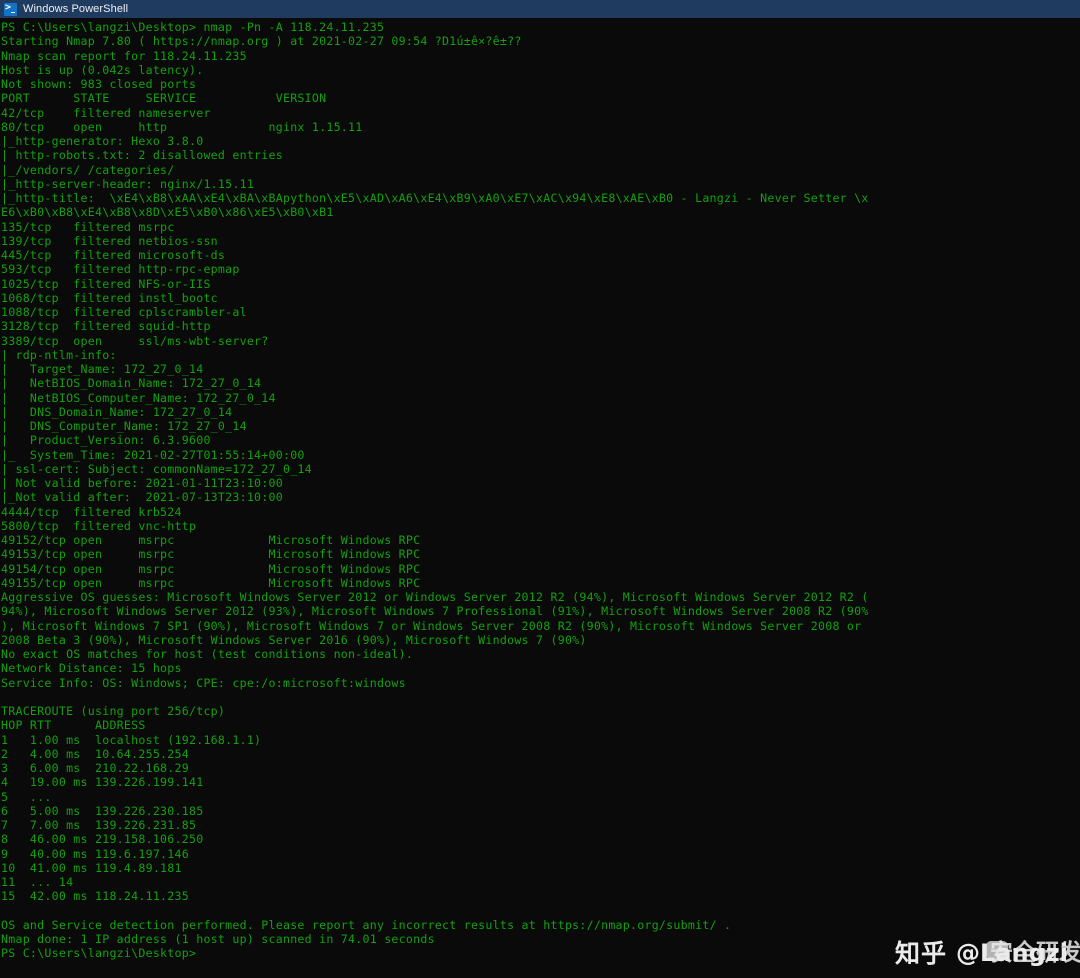 This screenshot has height=978, width=1080. I want to click on console-line: 1025/tcp filtered NFS-or-IIS, so click(106, 283).